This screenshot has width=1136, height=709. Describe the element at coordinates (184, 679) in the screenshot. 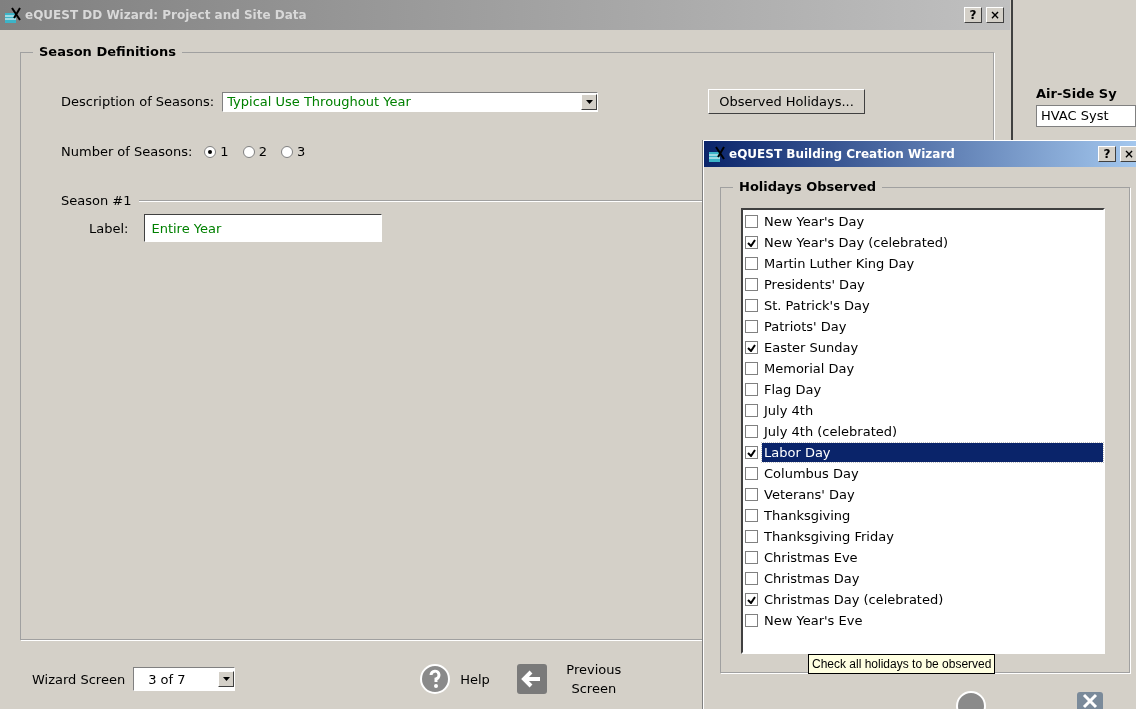

I see `wizard-screen-dropdown: 3 of 7` at that location.